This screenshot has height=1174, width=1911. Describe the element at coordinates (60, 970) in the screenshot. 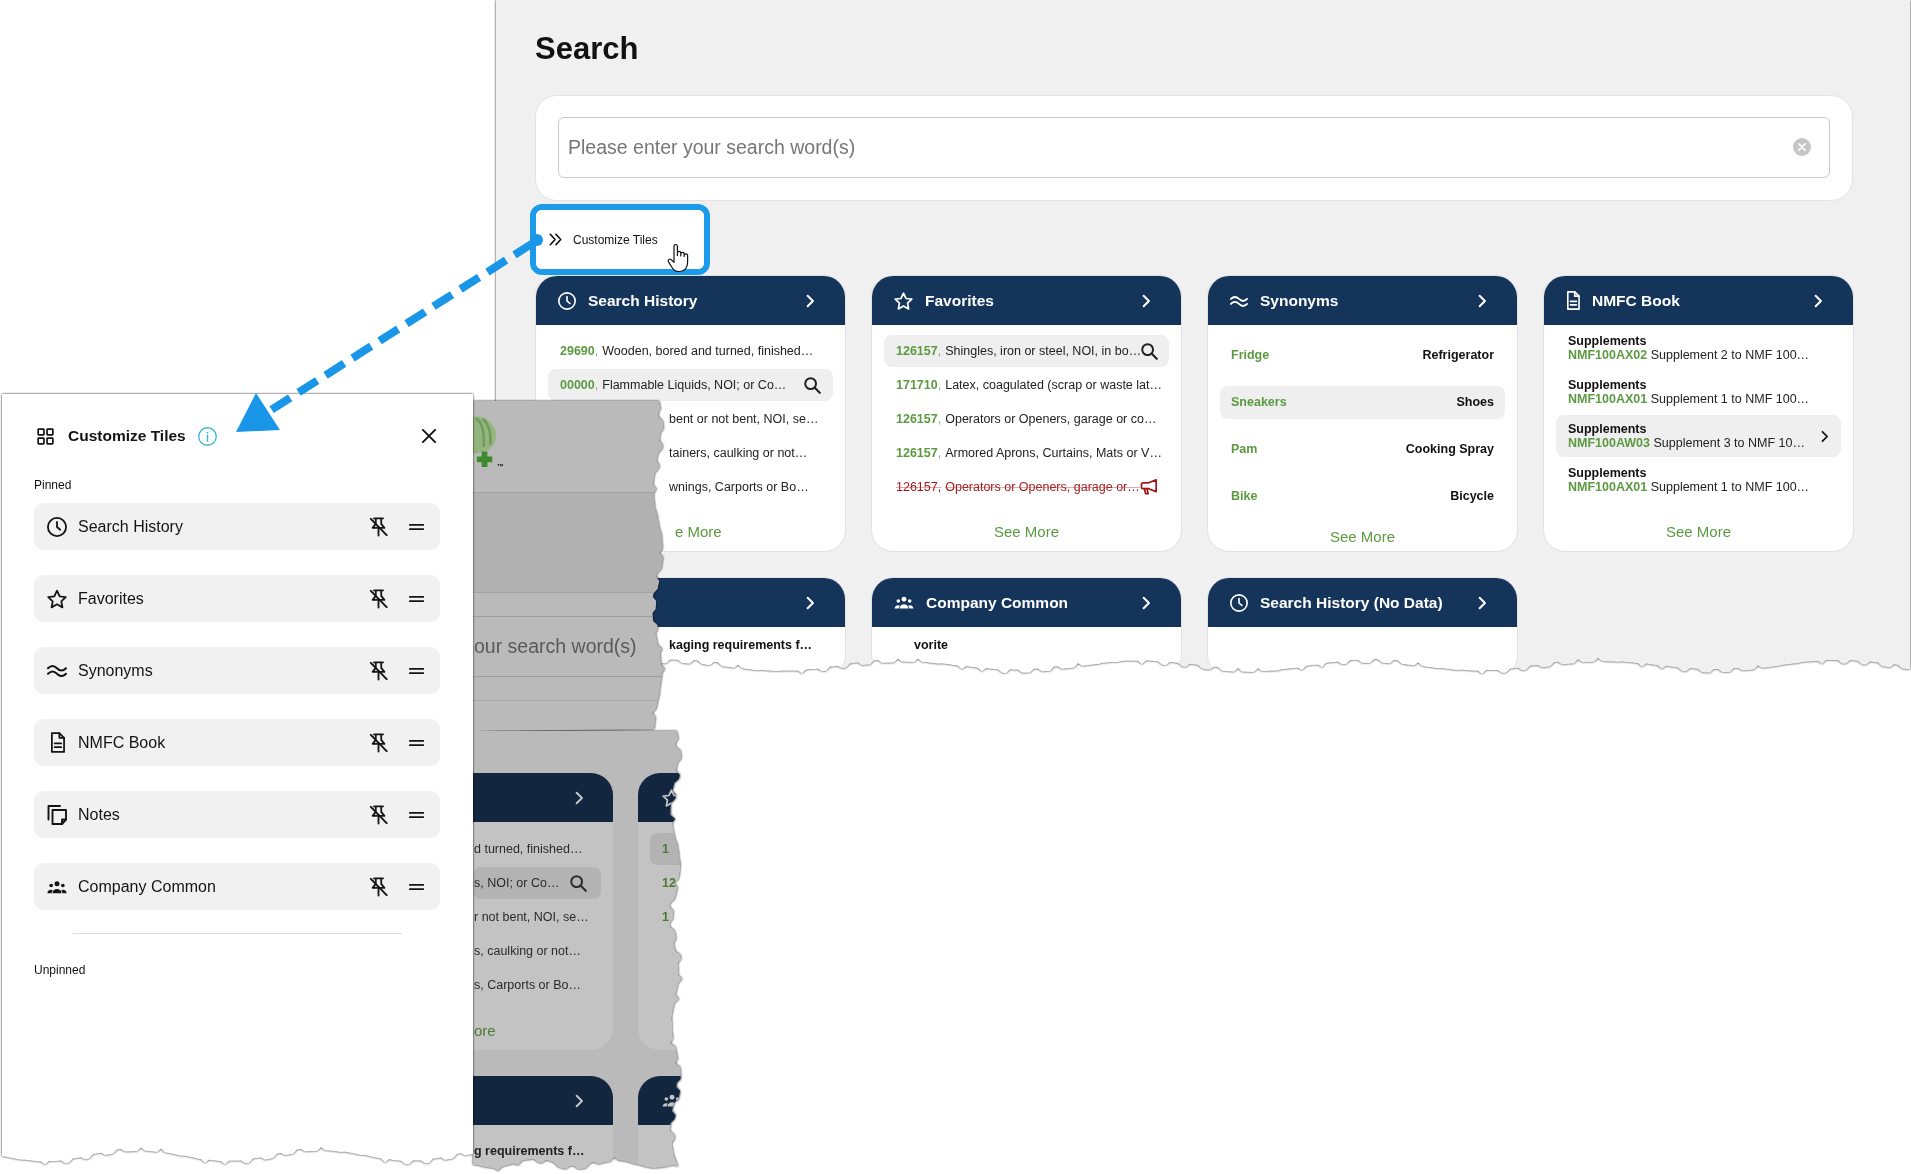

I see `section-label: Unpinned` at that location.